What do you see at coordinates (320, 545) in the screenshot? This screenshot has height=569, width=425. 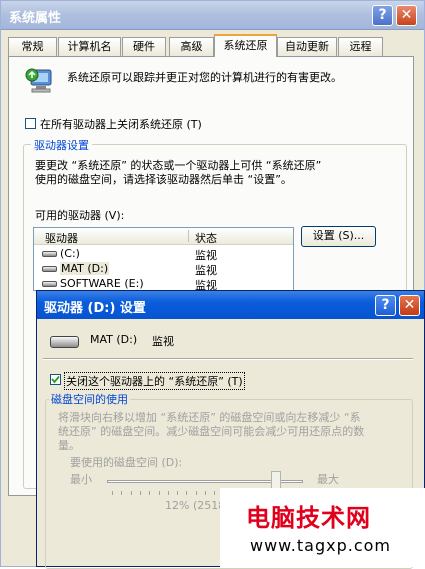 I see `watermark-url: www.tagxp.com` at bounding box center [320, 545].